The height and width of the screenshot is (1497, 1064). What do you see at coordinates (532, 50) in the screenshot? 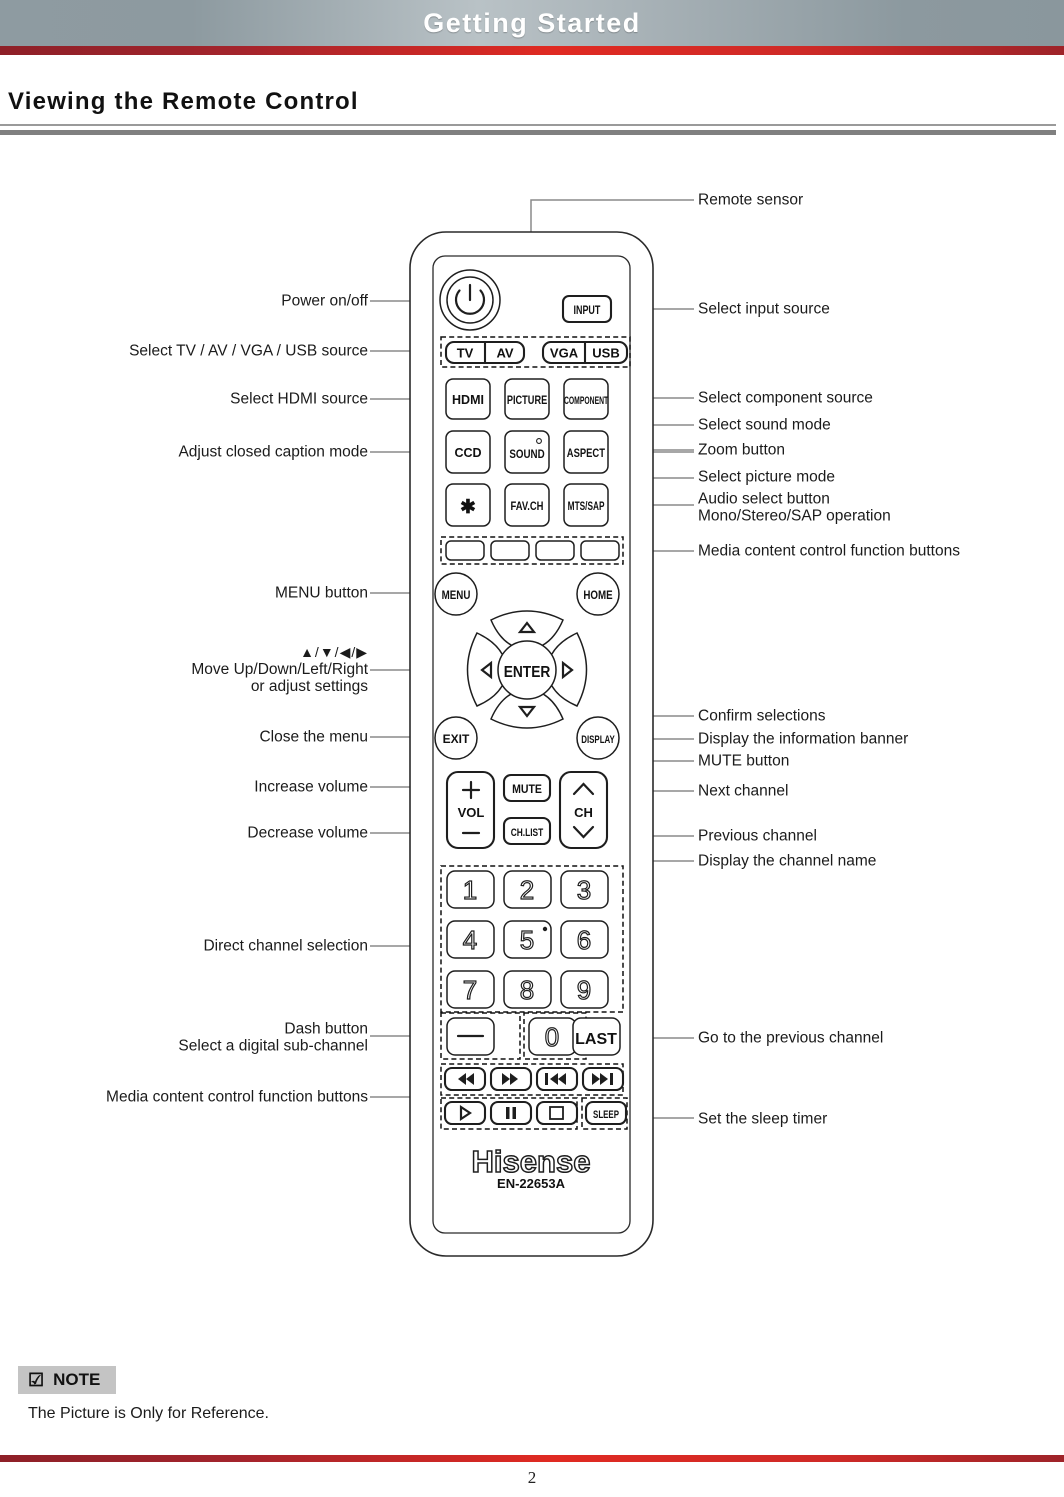
I see `header-accent-rule` at bounding box center [532, 50].